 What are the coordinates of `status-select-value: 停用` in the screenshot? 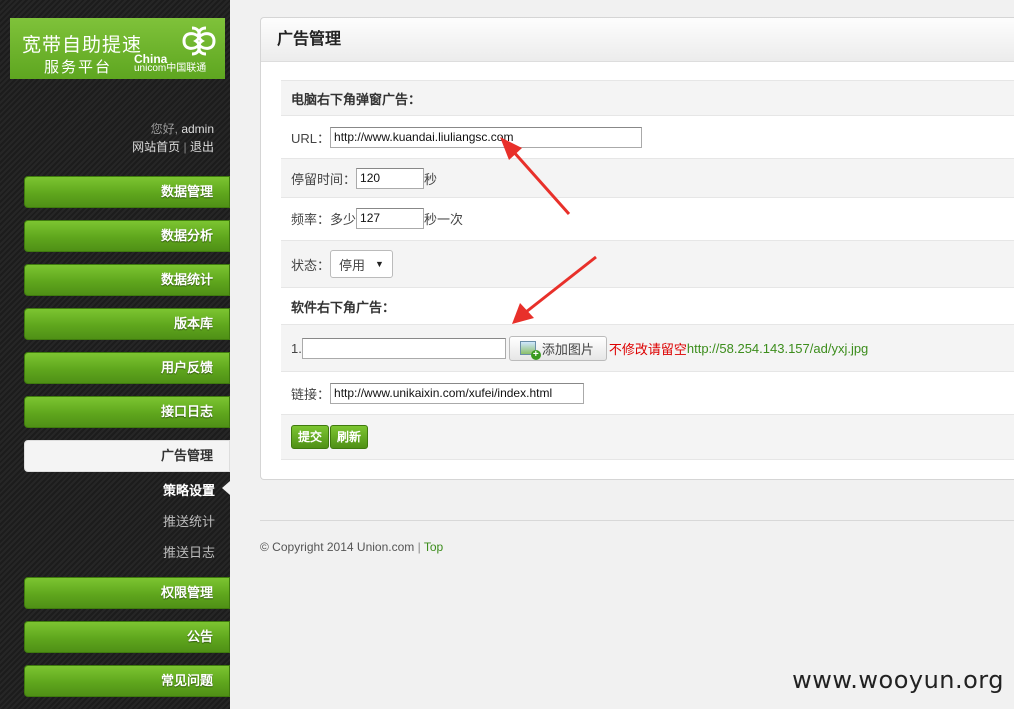 It's located at (352, 265).